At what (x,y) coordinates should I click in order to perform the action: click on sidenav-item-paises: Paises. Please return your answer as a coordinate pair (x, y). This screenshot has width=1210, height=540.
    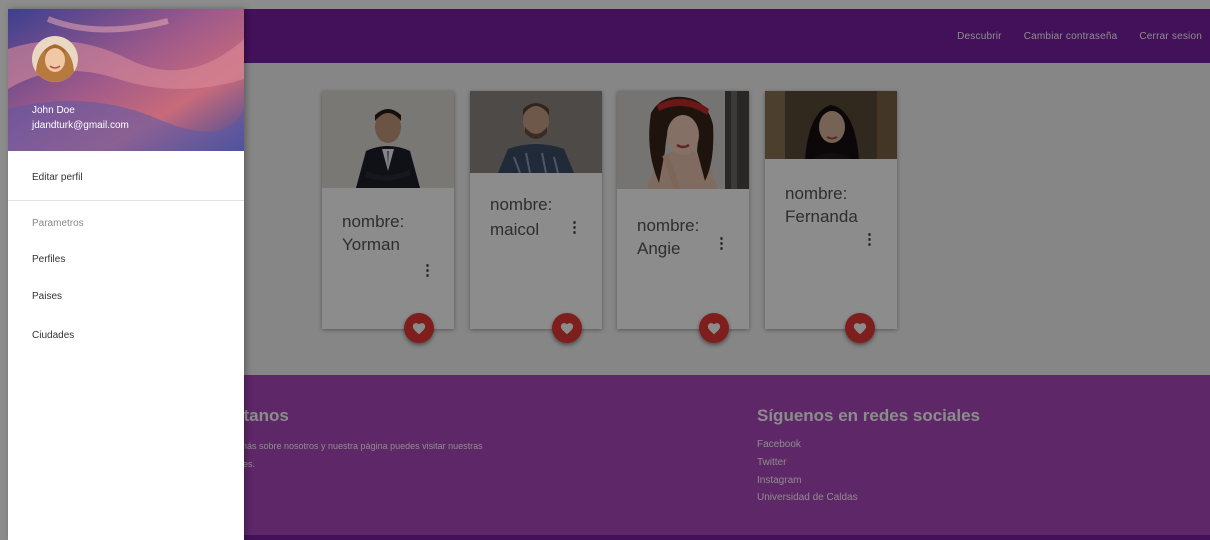
    Looking at the image, I should click on (47, 296).